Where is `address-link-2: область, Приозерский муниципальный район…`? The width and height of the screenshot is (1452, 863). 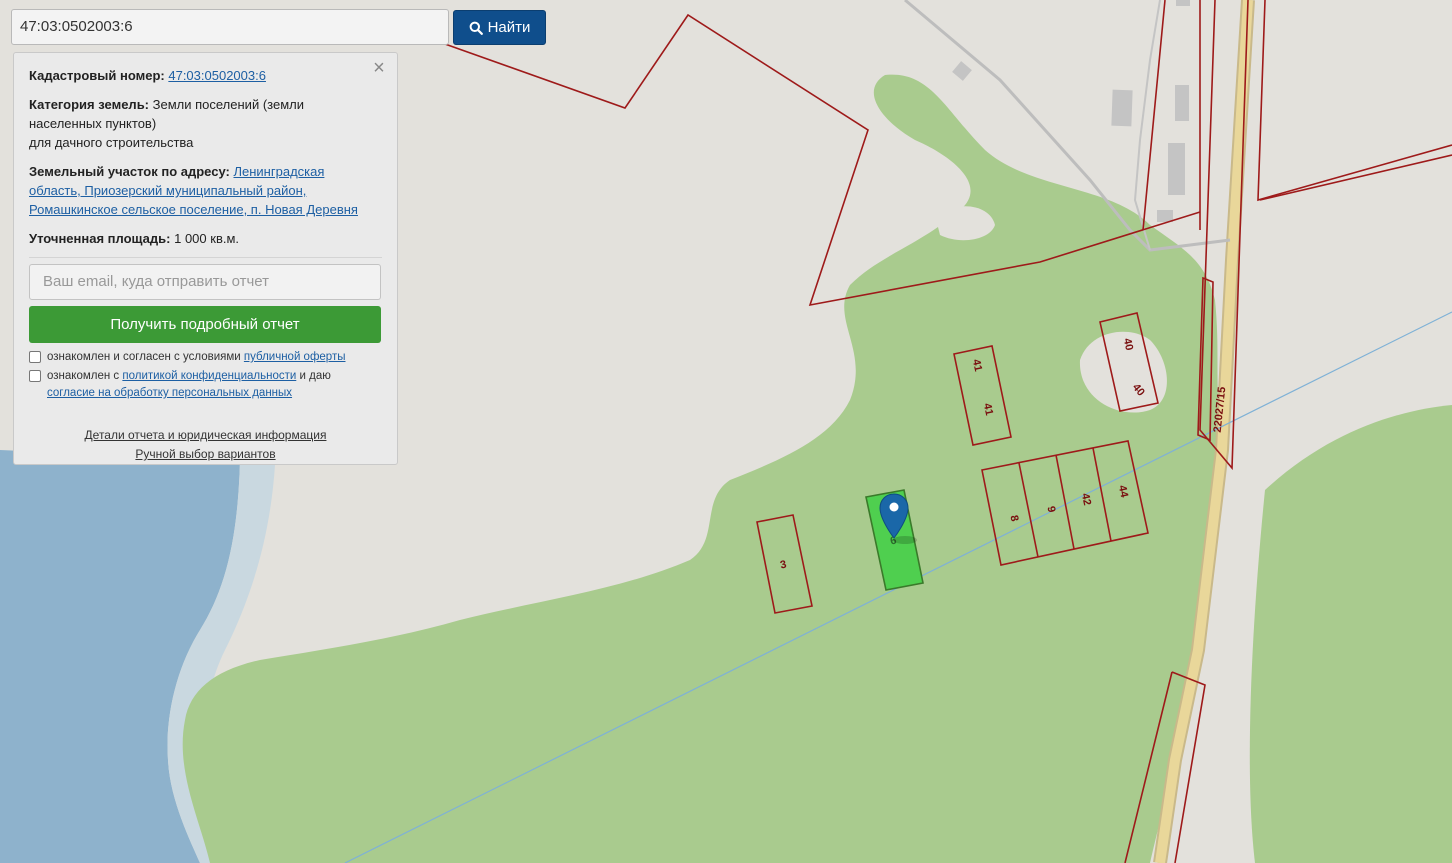 address-link-2: область, Приозерский муниципальный район… is located at coordinates (167, 190).